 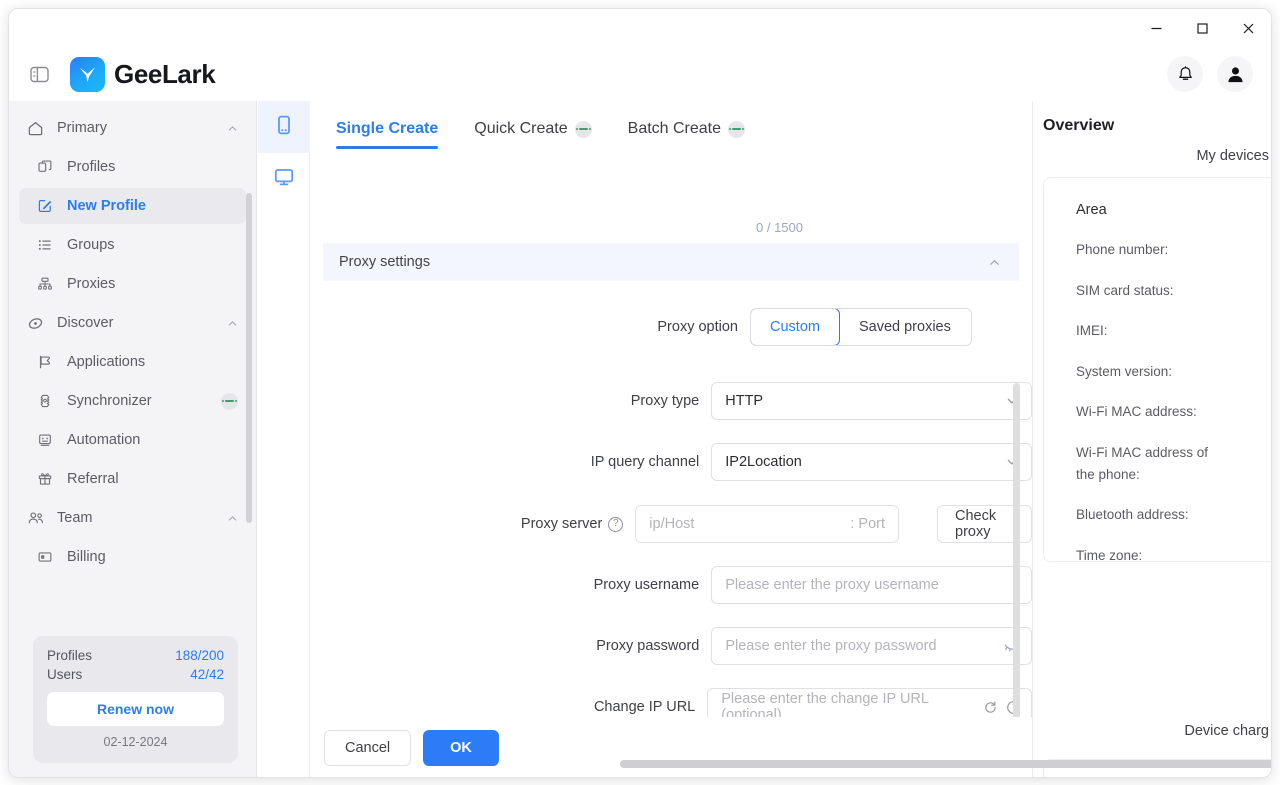 I want to click on overview-field: Time zone:, so click(x=1109, y=555).